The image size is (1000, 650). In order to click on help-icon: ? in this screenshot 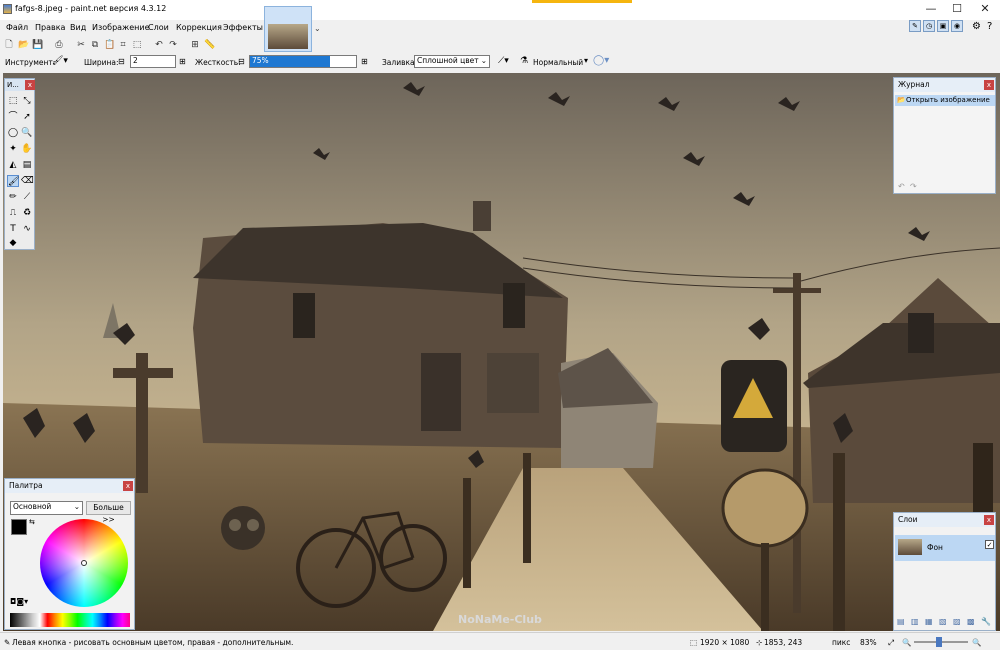, I will do `click(989, 26)`.